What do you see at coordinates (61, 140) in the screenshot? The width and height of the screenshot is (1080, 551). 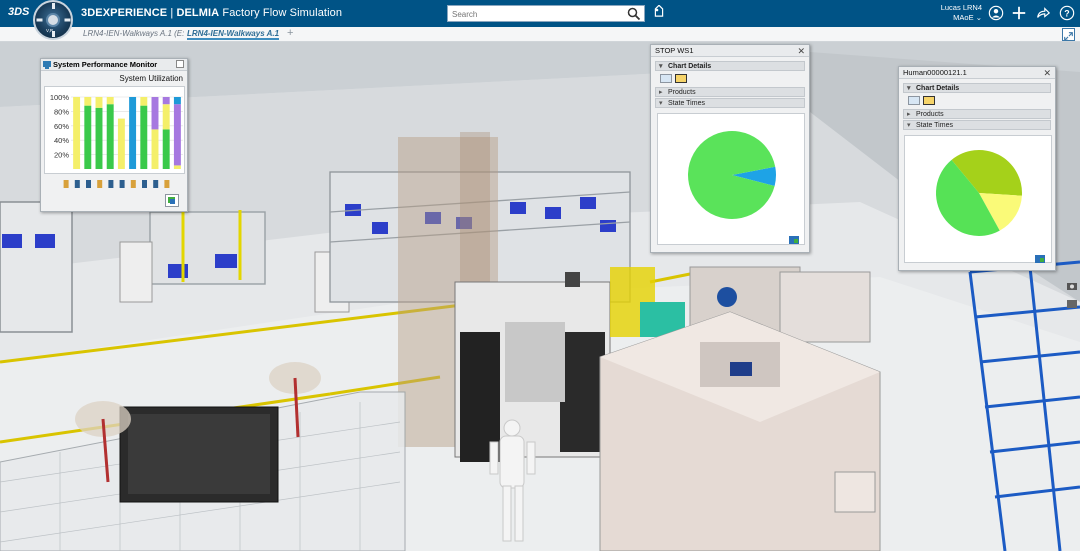 I see `y-tick-label: 40%` at bounding box center [61, 140].